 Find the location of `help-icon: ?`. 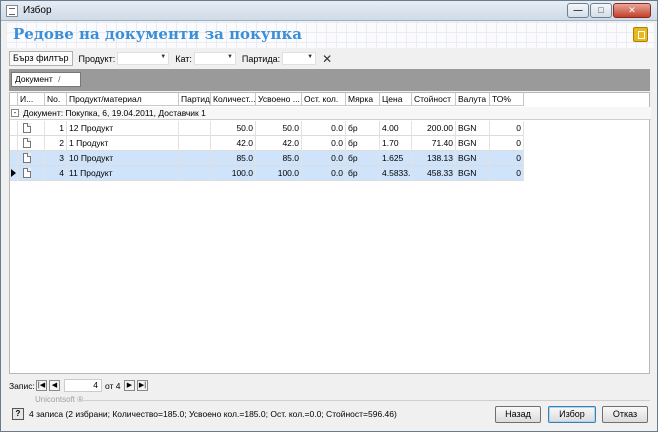

help-icon: ? is located at coordinates (18, 414).